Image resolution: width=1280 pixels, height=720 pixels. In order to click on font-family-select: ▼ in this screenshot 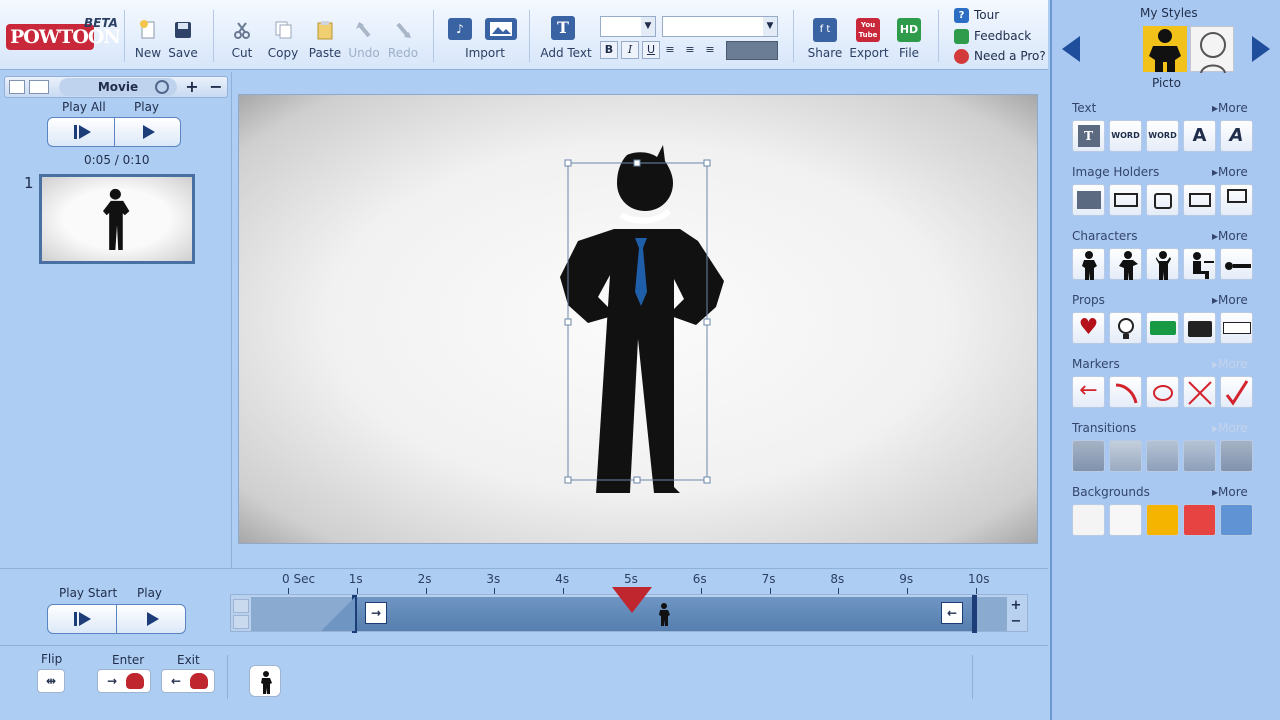, I will do `click(720, 26)`.